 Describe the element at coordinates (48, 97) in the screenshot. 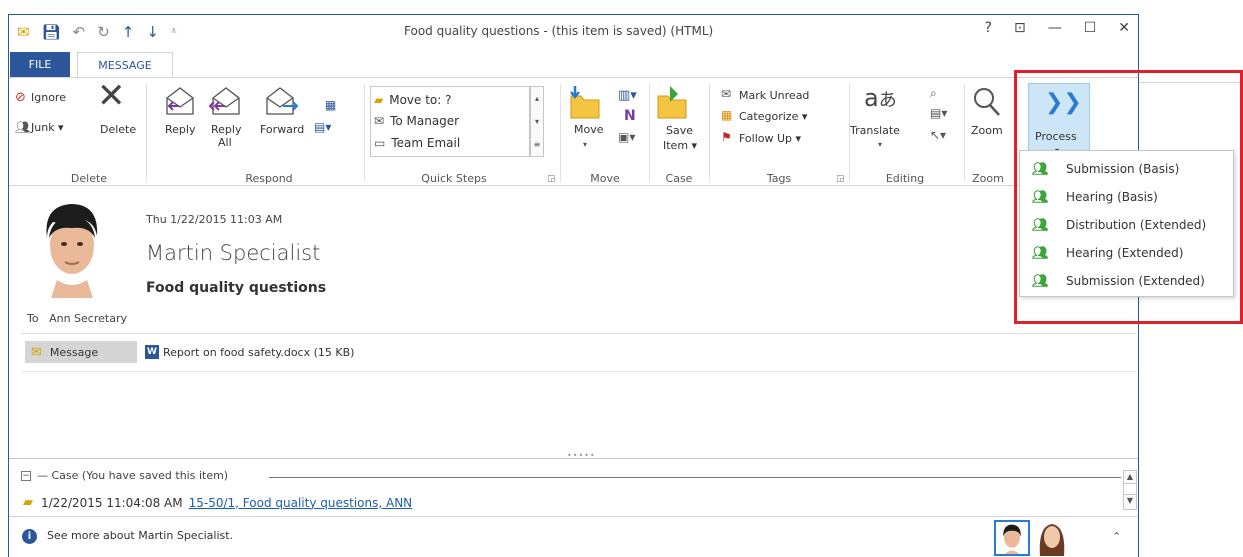

I see `ignore-button: Ignore` at that location.